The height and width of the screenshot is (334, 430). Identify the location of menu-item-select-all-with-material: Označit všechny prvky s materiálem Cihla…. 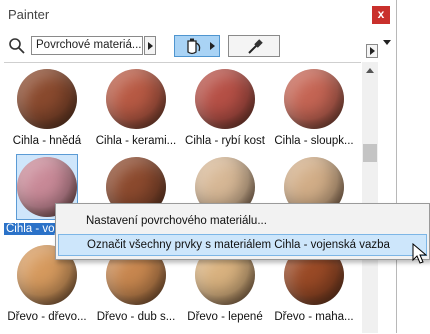
(242, 245).